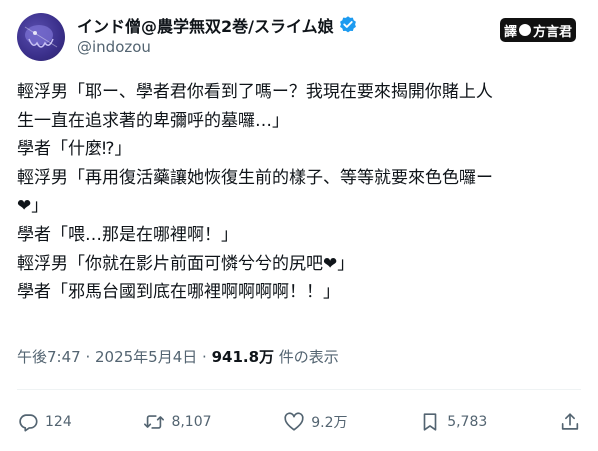 This screenshot has width=598, height=451. What do you see at coordinates (154, 422) in the screenshot?
I see `retweet-icon` at bounding box center [154, 422].